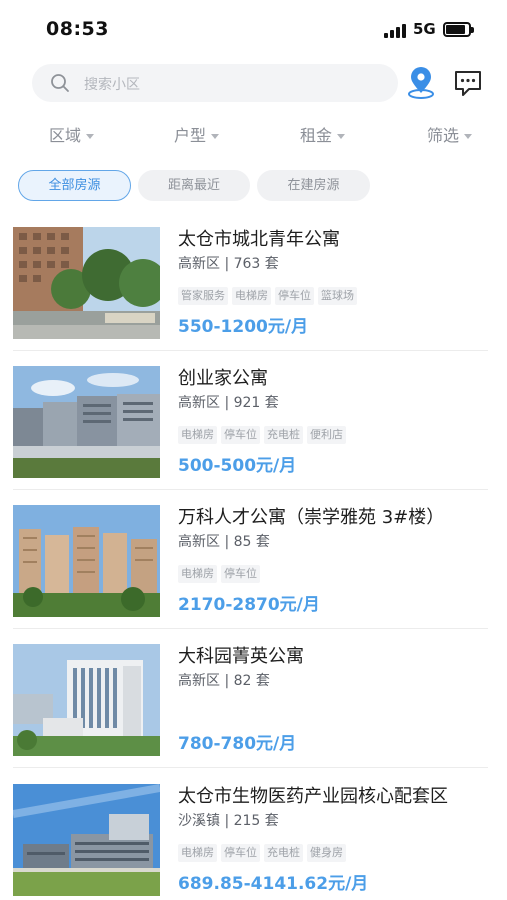 This screenshot has height=900, width=507. I want to click on filter-rent: 租金, so click(323, 134).